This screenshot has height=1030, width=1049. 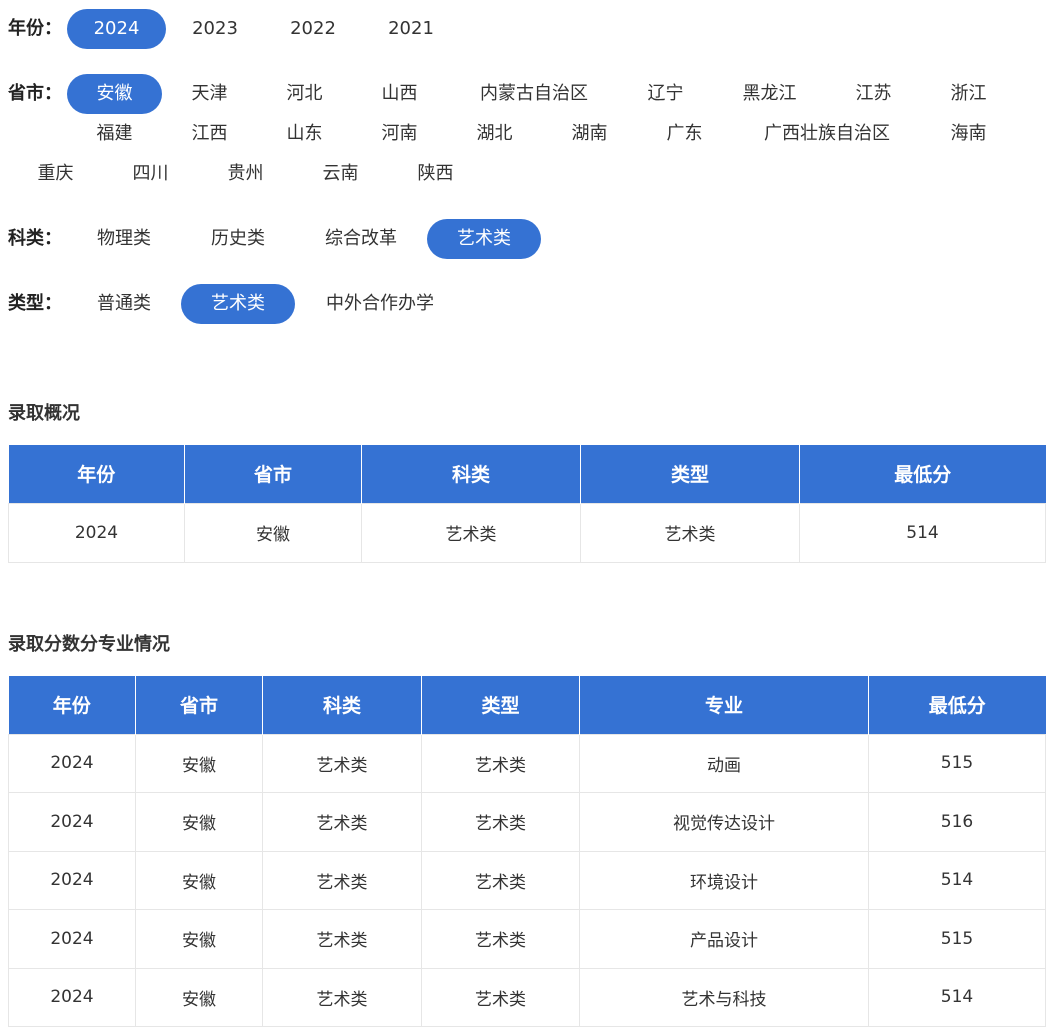 I want to click on overview-header-row: 年份 省市 科类 类型 最低分, so click(x=527, y=474).